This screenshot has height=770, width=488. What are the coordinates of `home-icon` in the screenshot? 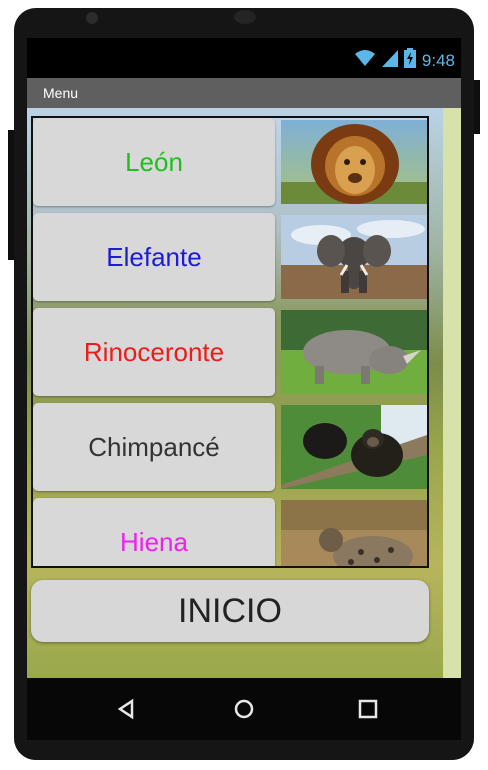 It's located at (244, 709).